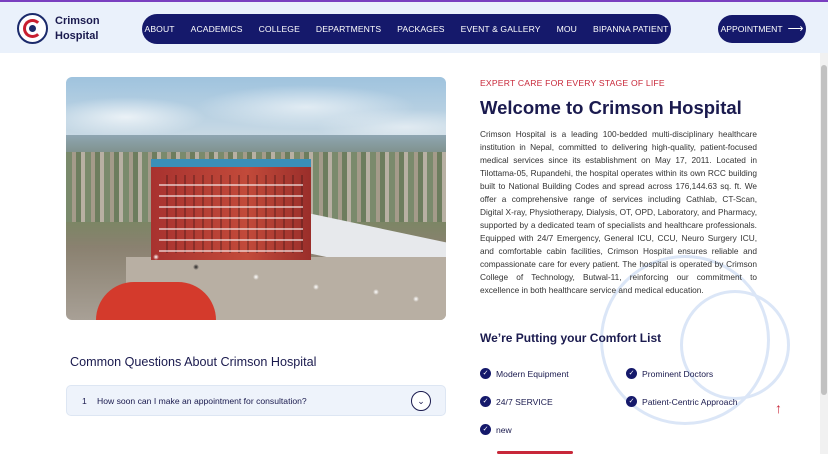 Image resolution: width=828 pixels, height=454 pixels. Describe the element at coordinates (751, 29) in the screenshot. I see `appointment-label: APPOINTMENT` at that location.